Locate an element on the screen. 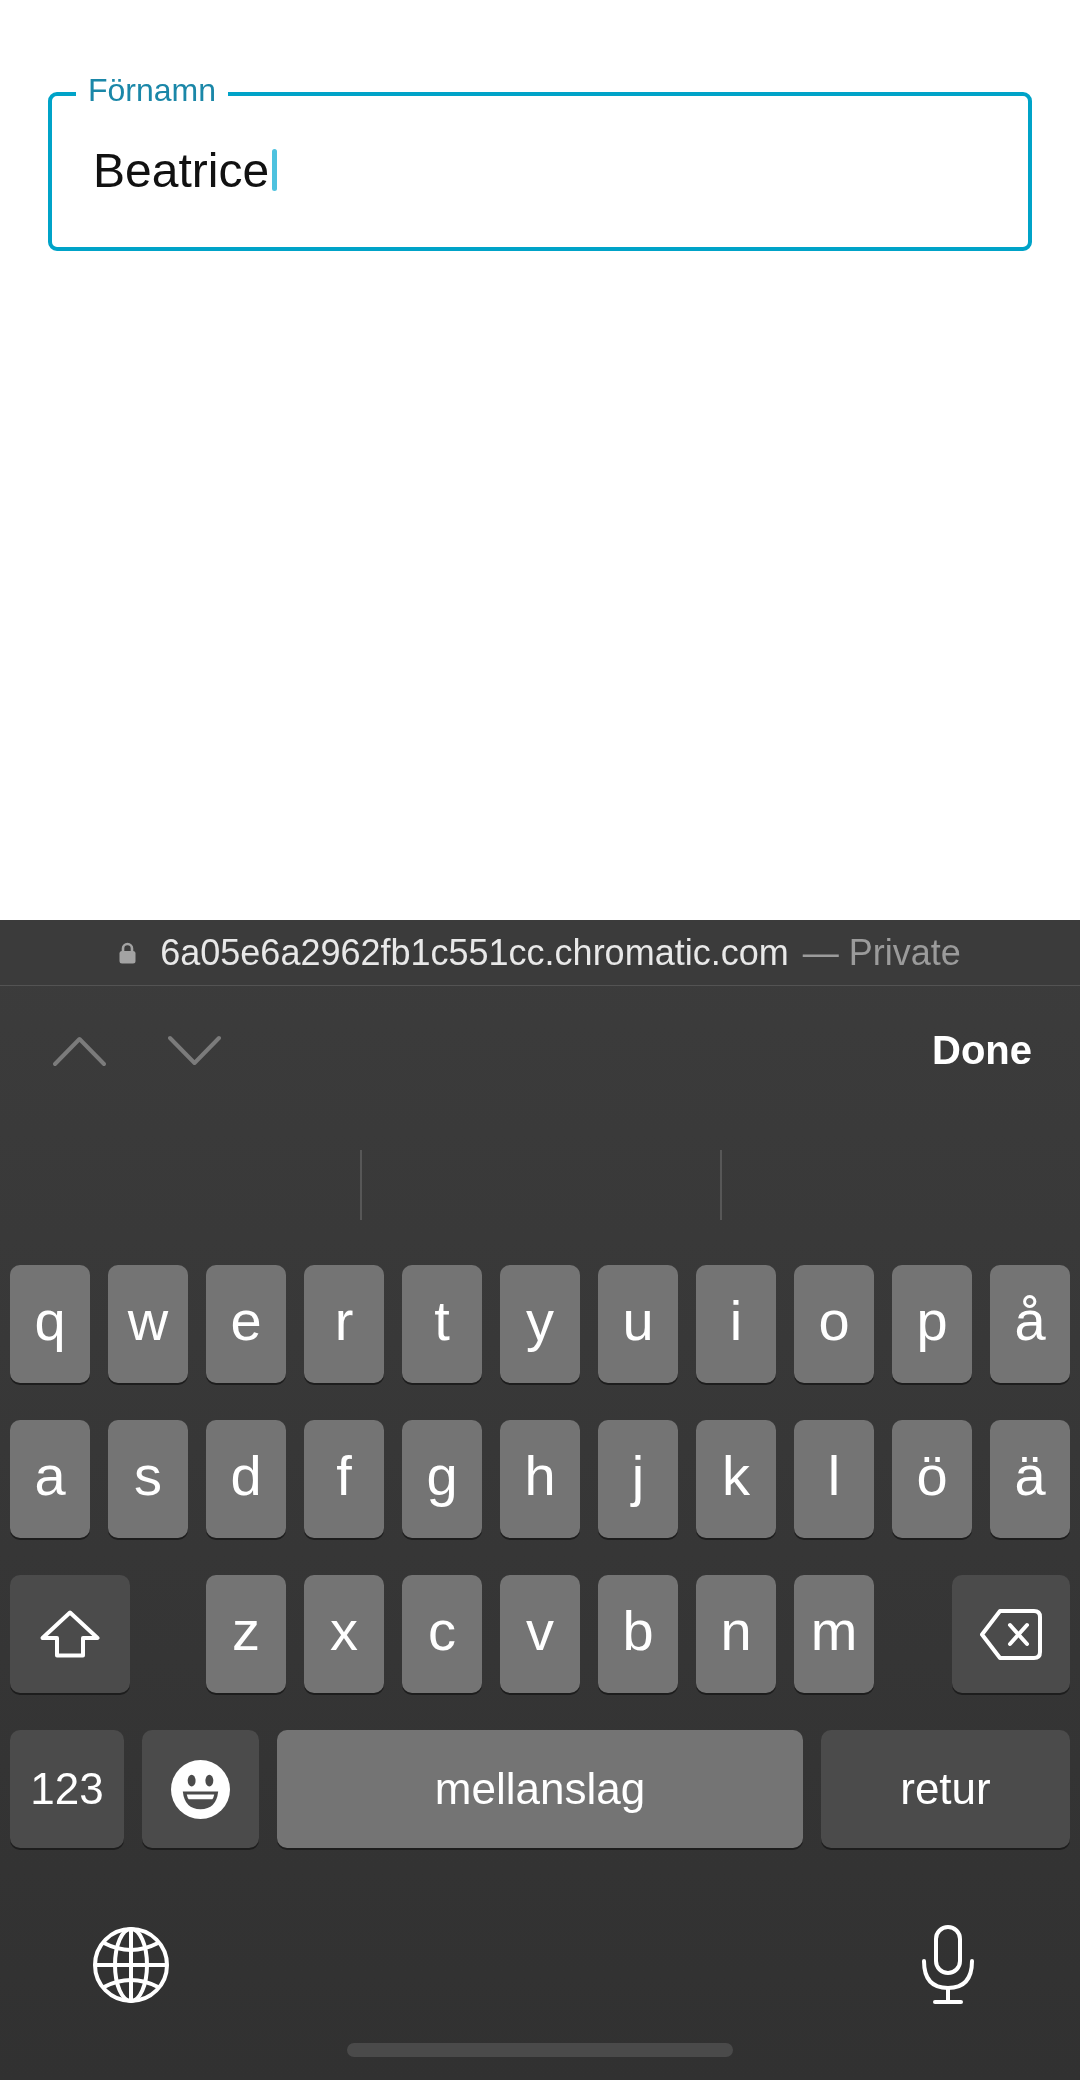 This screenshot has height=2080, width=1080. emoji-key is located at coordinates (200, 1789).